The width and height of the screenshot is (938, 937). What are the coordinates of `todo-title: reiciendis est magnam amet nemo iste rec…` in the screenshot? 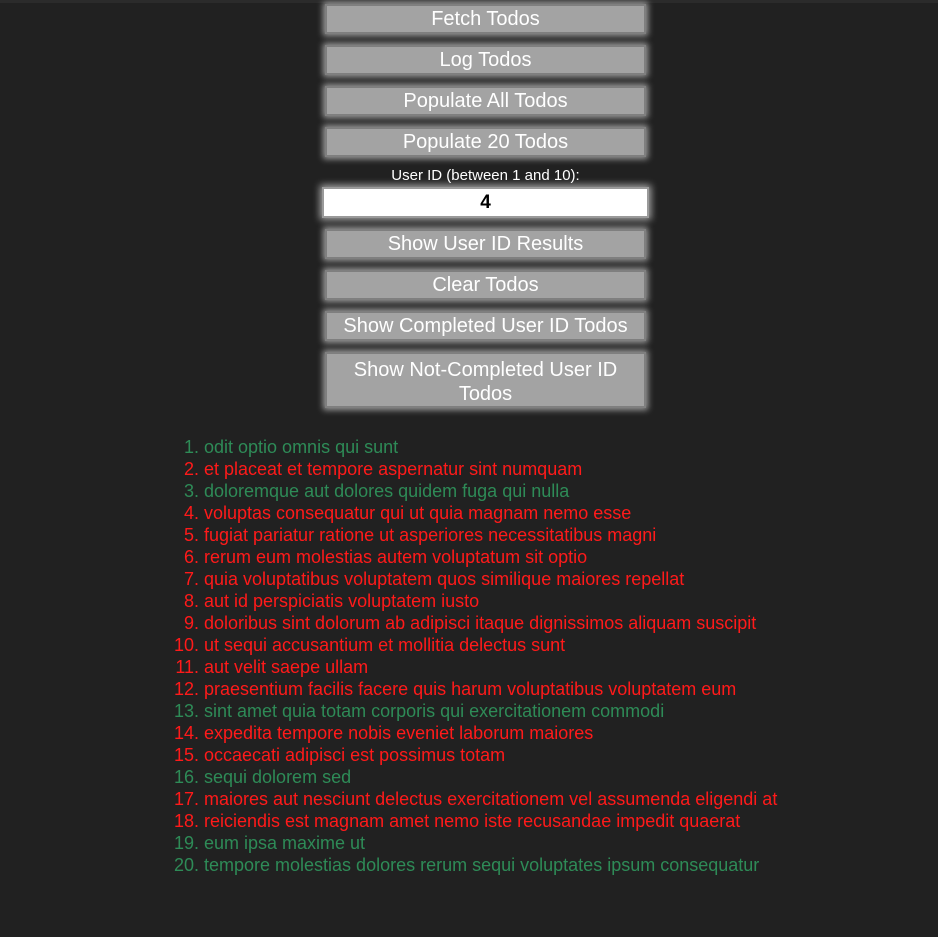 It's located at (472, 821).